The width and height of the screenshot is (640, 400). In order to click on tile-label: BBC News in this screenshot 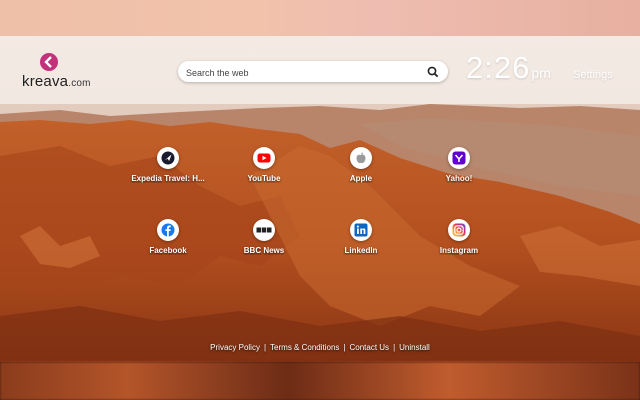, I will do `click(264, 250)`.